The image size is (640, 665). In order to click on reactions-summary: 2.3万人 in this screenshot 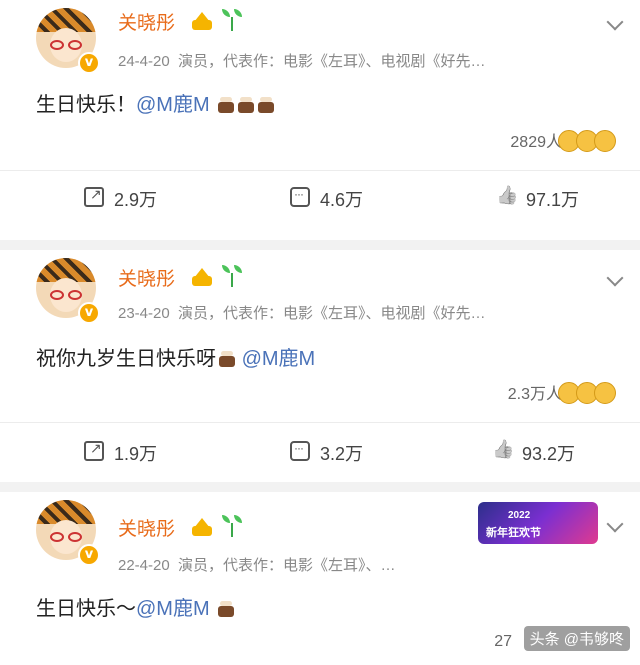, I will do `click(562, 392)`.